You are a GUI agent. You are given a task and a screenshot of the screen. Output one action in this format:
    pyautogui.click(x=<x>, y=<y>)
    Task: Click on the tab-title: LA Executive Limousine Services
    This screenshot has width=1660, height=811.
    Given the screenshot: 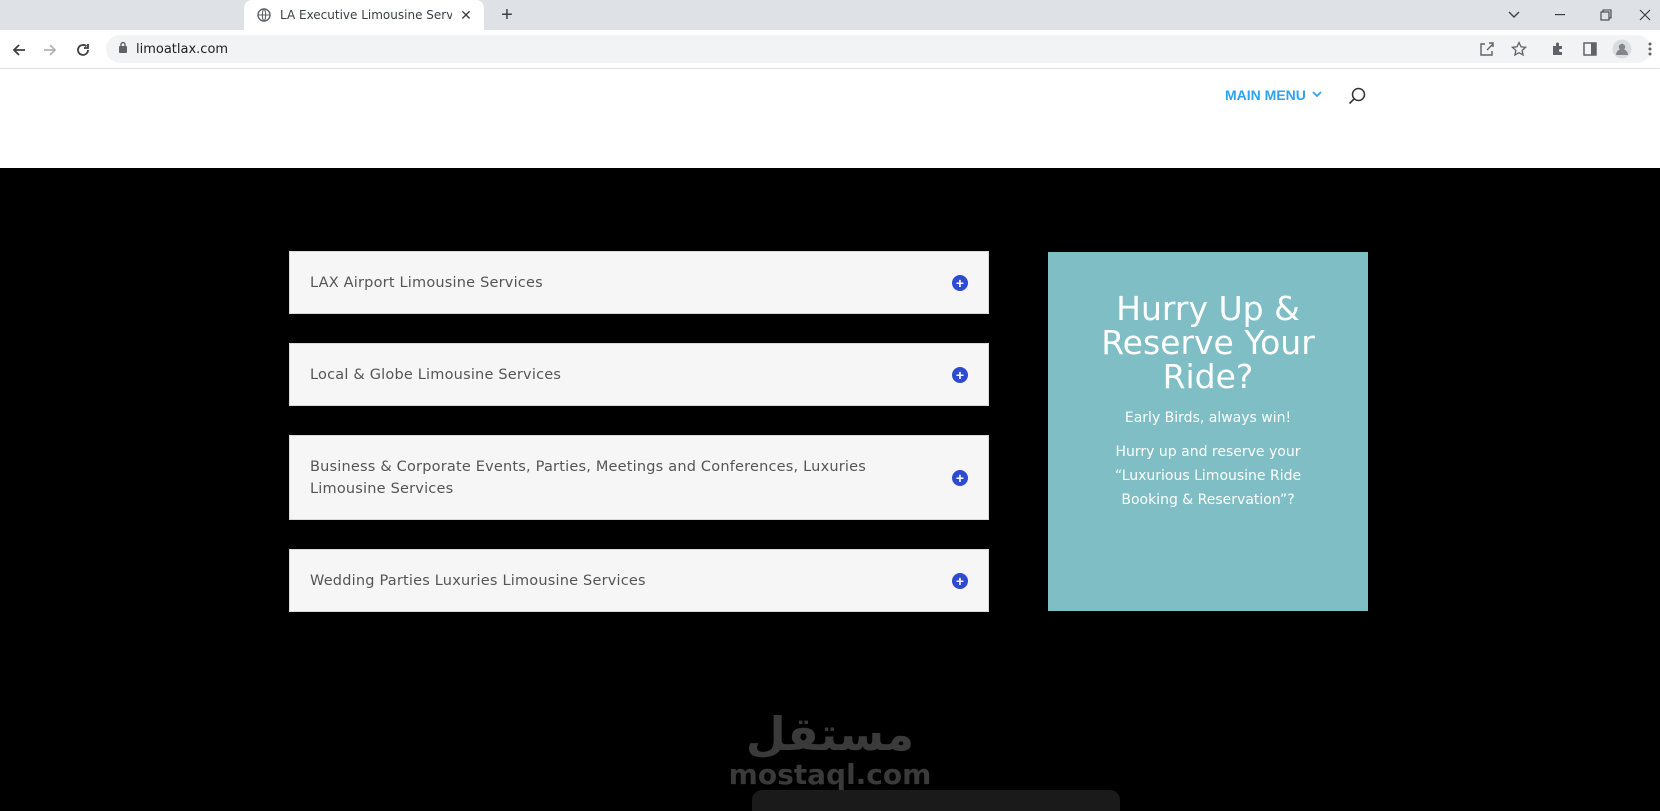 What is the action you would take?
    pyautogui.click(x=366, y=15)
    